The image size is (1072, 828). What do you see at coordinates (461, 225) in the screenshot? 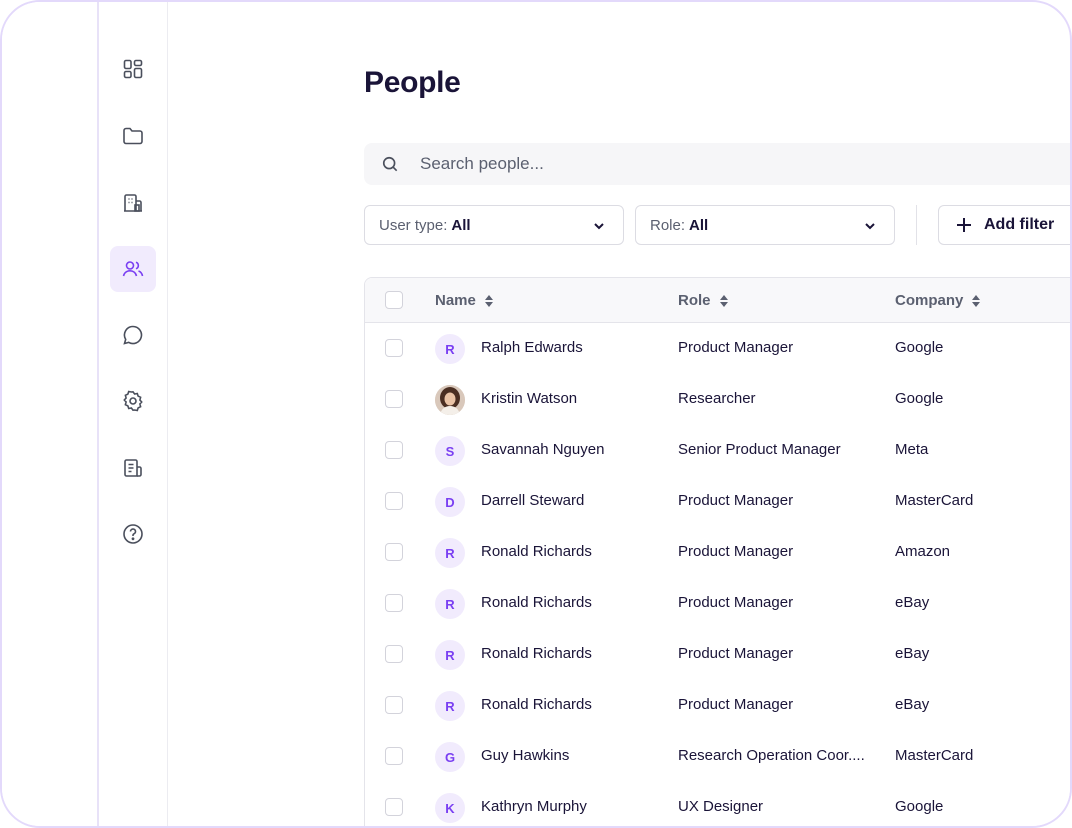
I see `user-type-value: All` at bounding box center [461, 225].